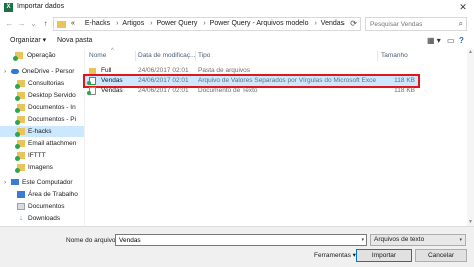 The height and width of the screenshot is (267, 474). I want to click on nav-item-label: Email attachmen, so click(52, 143).